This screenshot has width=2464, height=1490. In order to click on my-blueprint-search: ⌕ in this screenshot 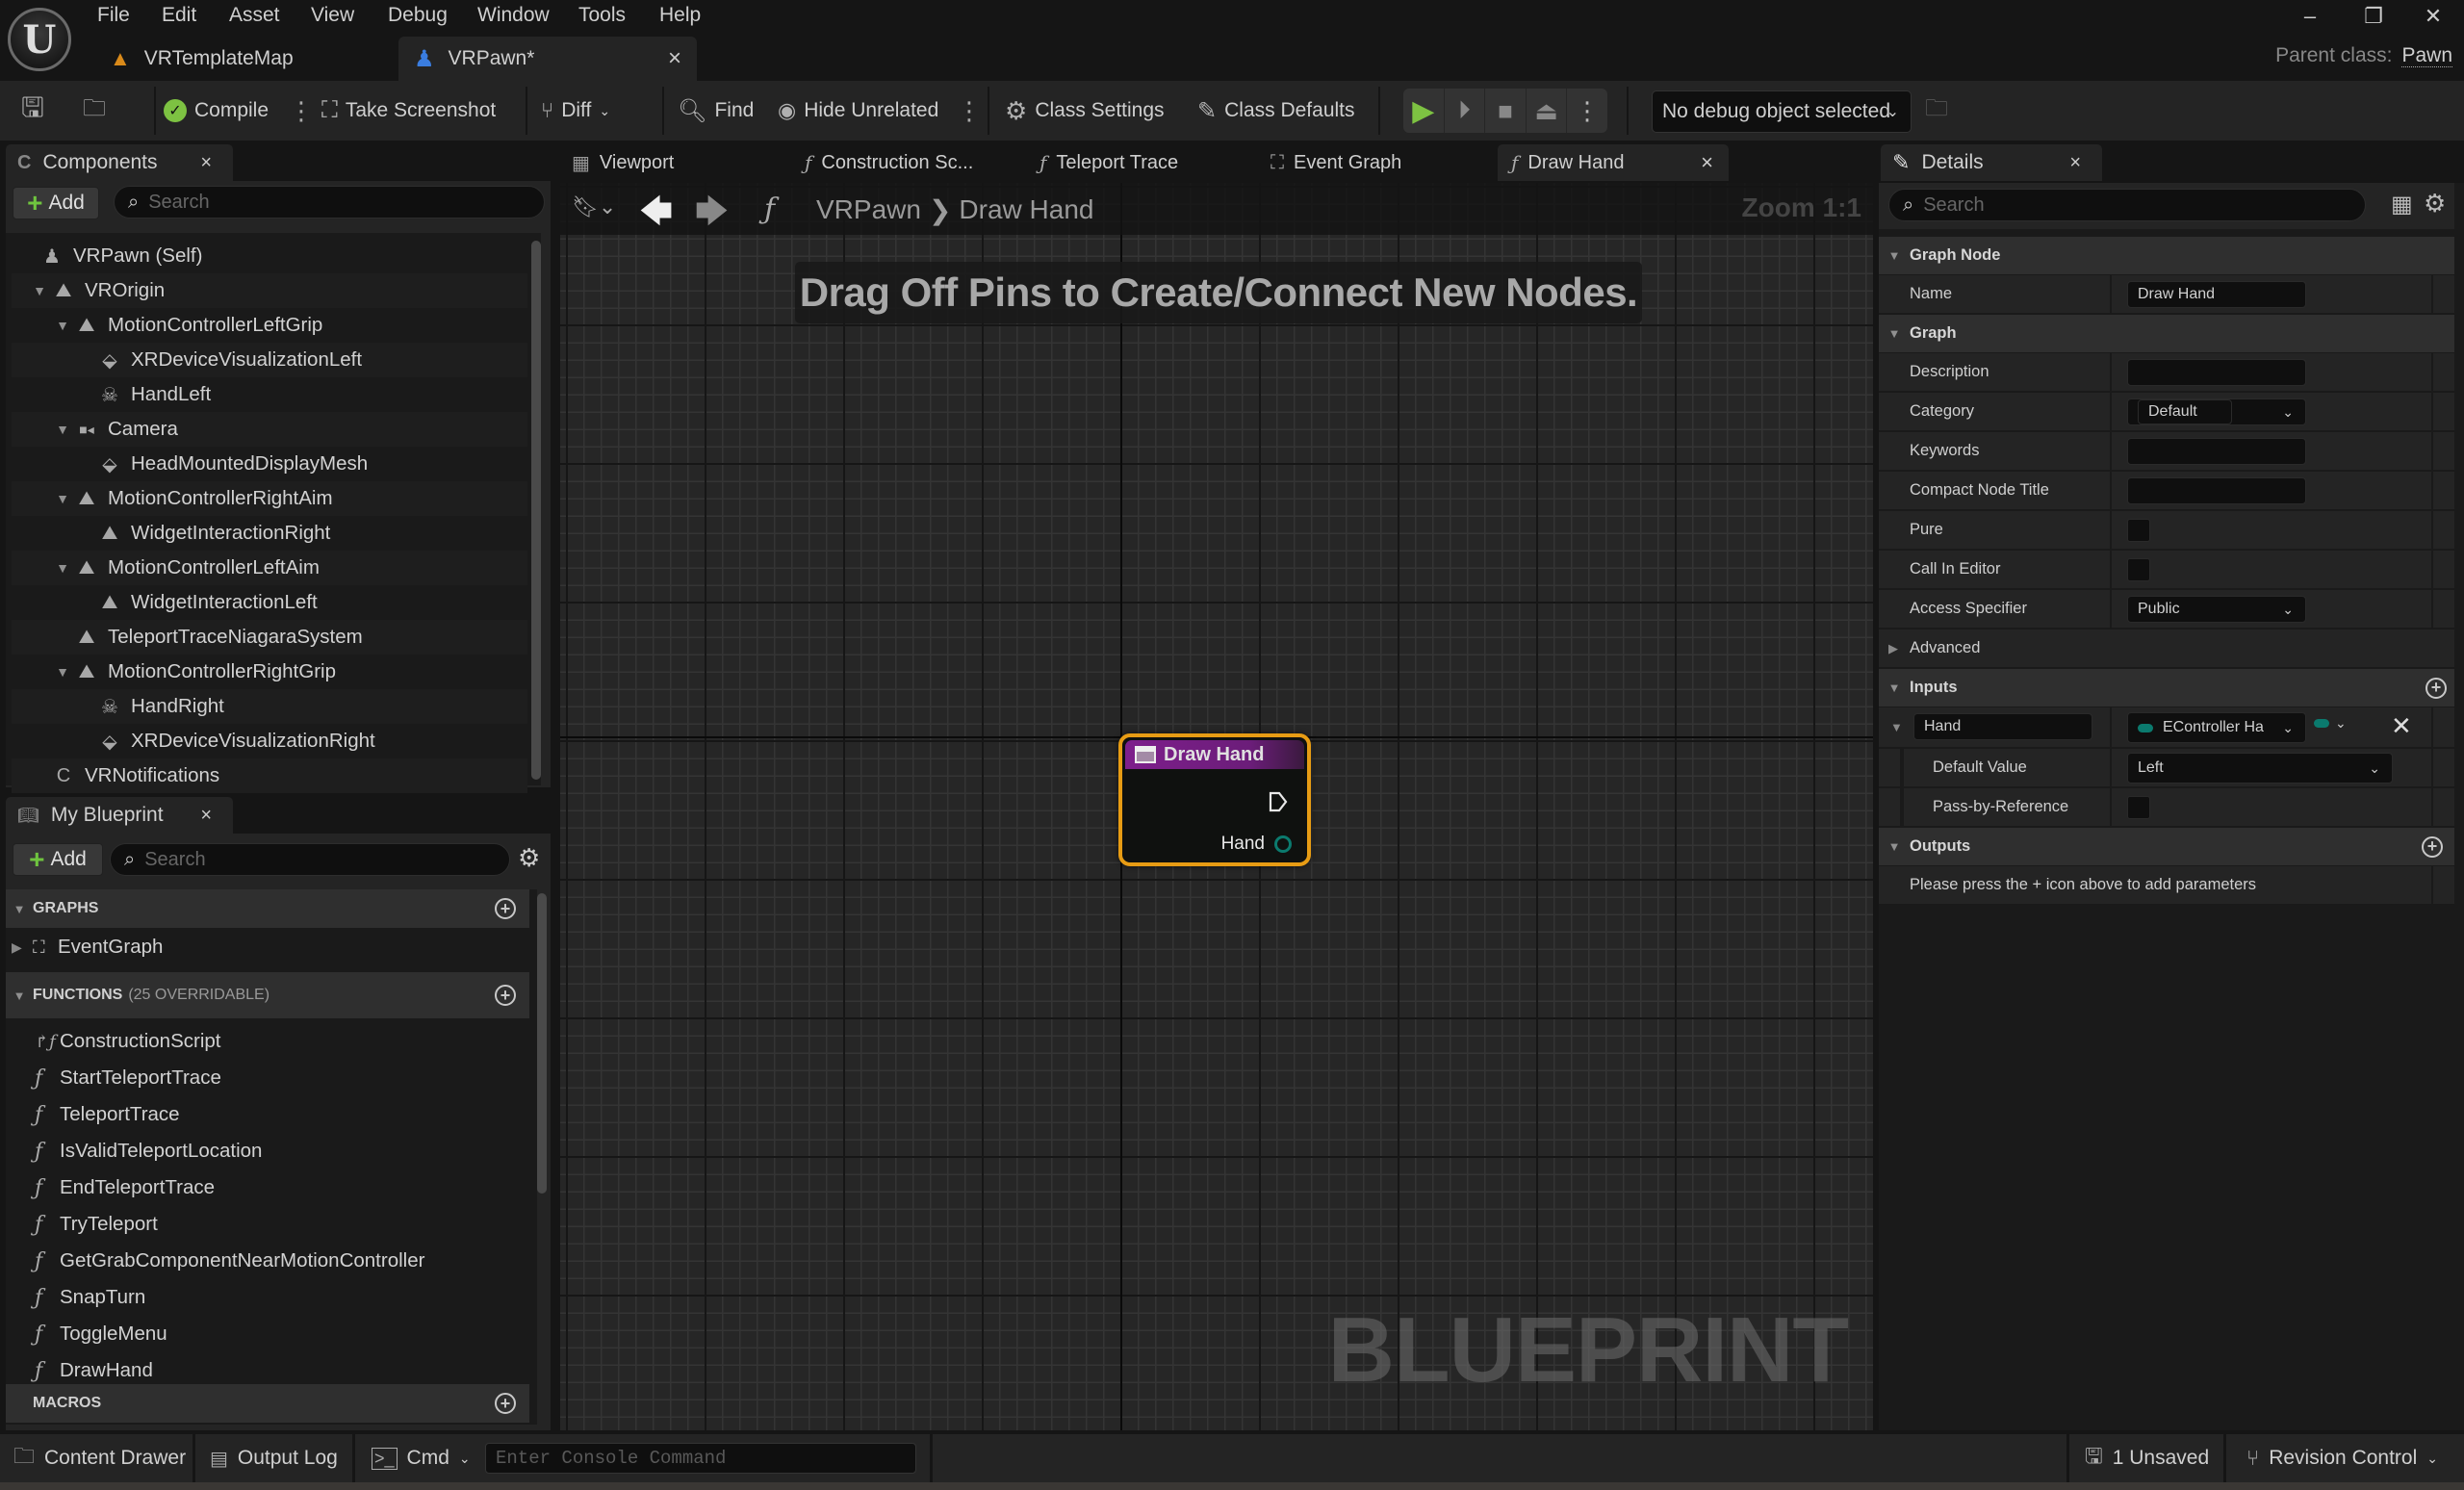, I will do `click(310, 859)`.